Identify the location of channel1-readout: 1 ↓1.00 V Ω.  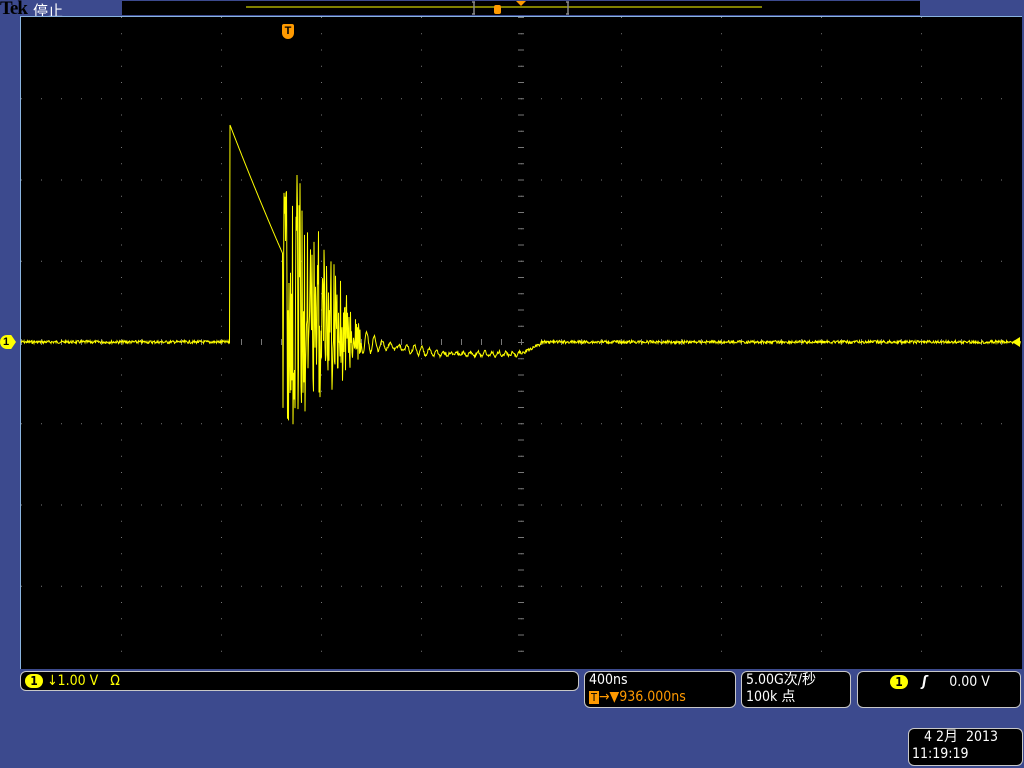
(299, 681).